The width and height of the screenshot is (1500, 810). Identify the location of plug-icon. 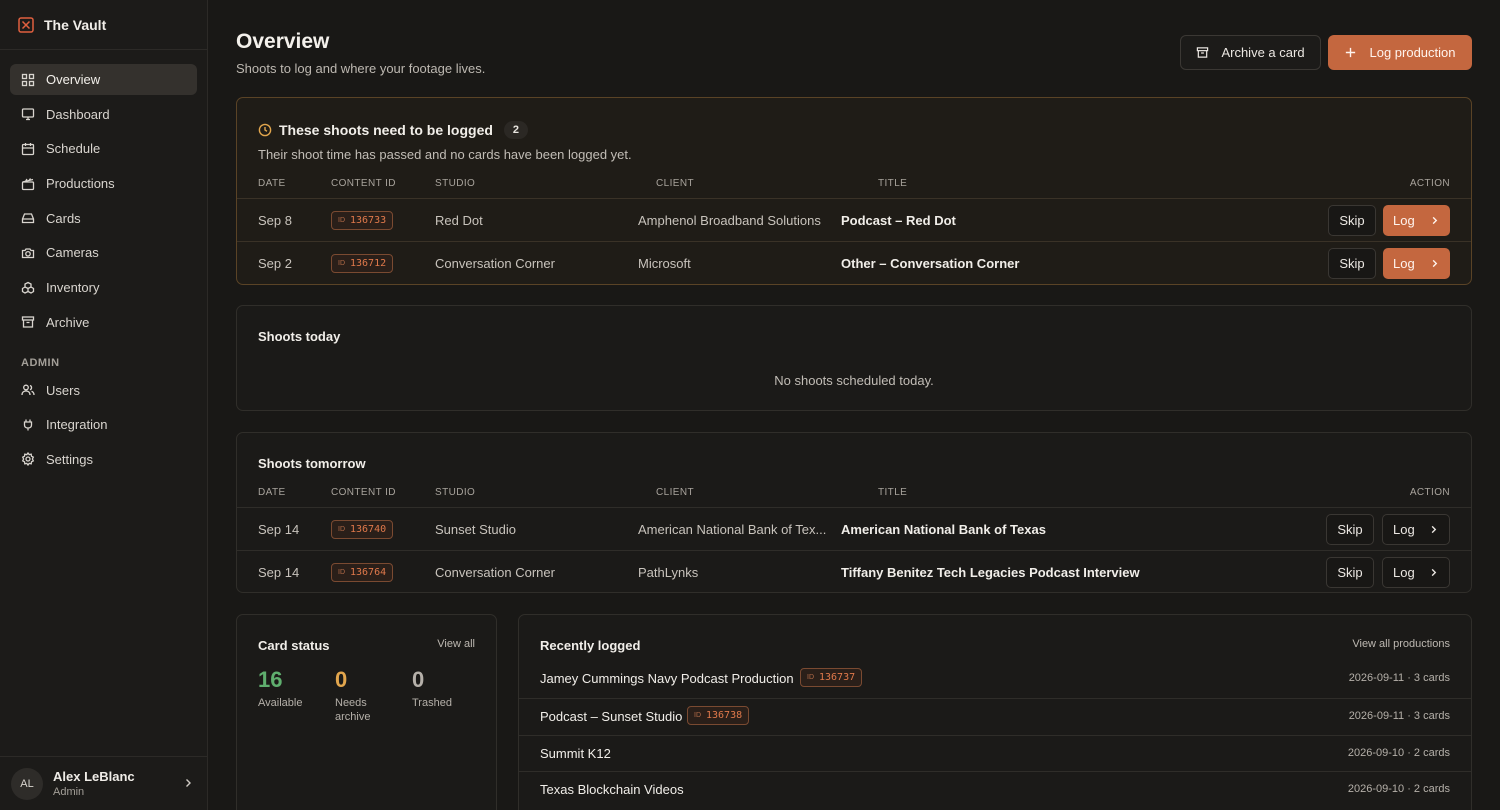
(28, 425).